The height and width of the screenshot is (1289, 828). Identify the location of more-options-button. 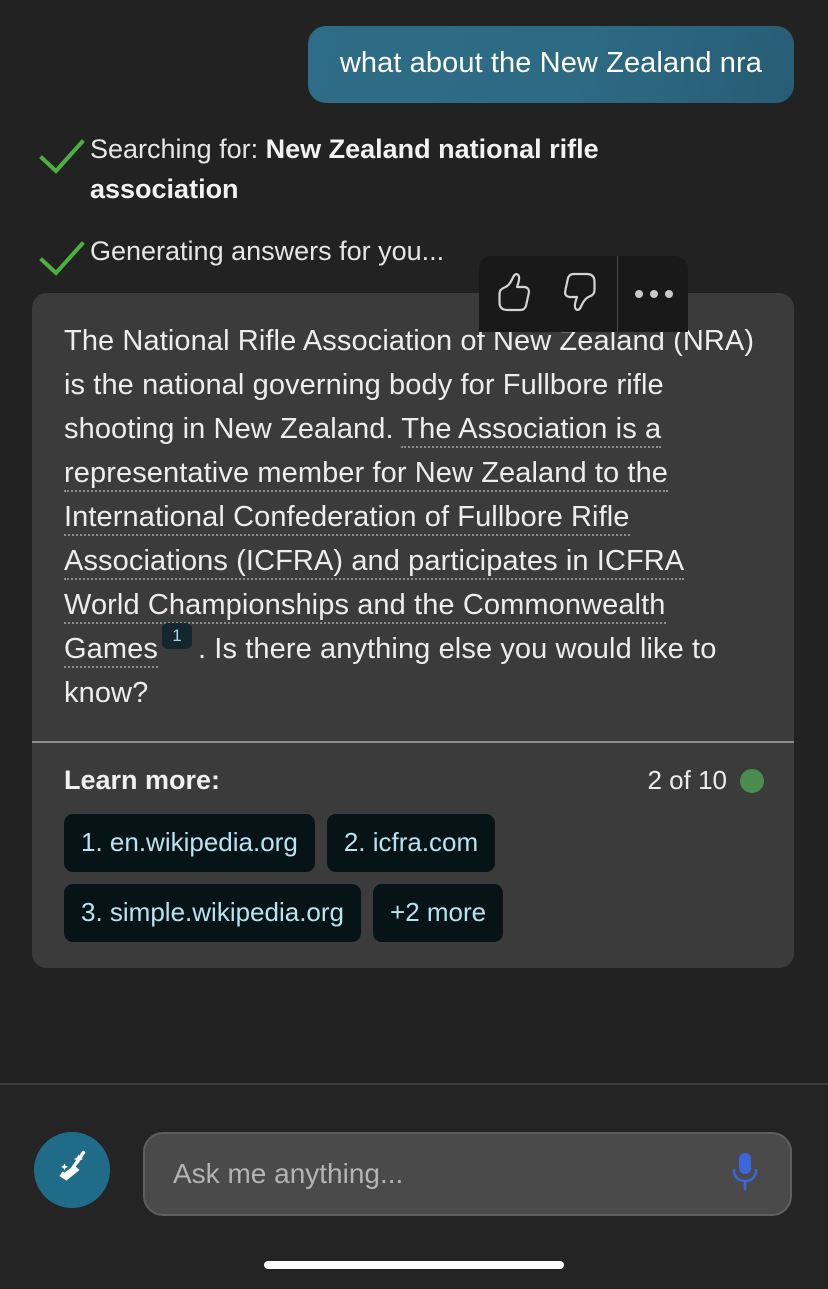
(654, 294).